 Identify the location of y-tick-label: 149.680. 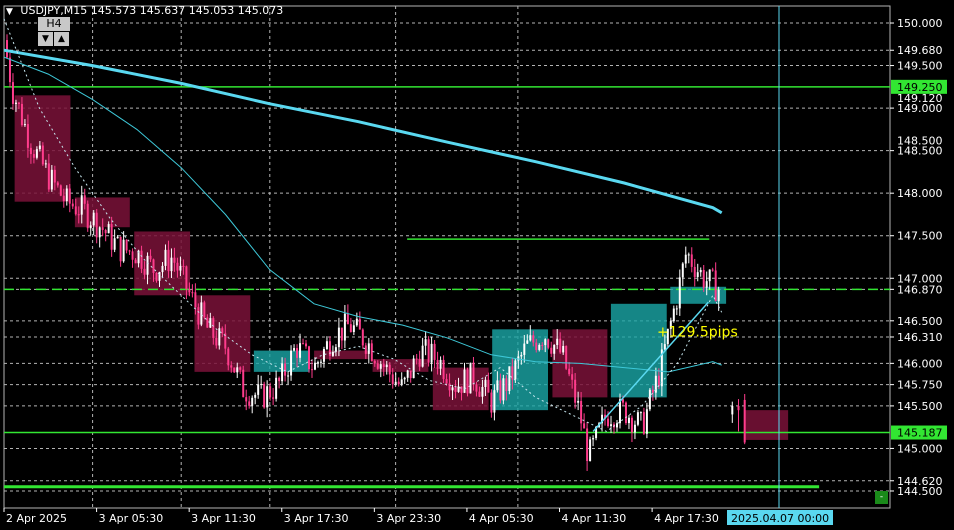
(920, 50).